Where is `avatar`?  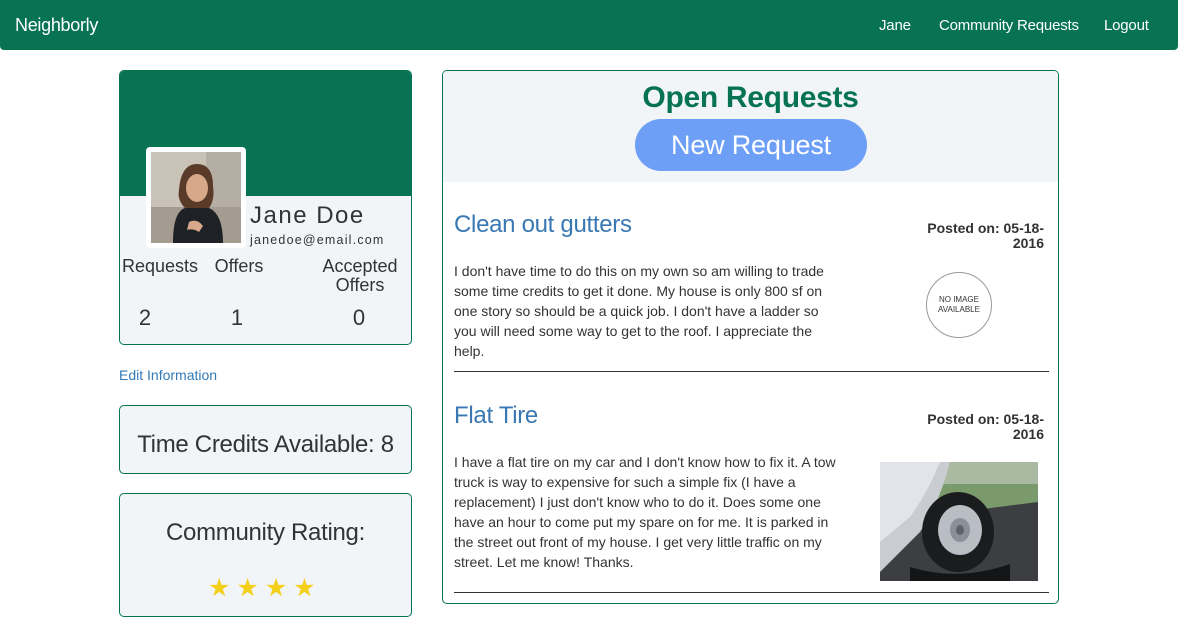 avatar is located at coordinates (196, 197).